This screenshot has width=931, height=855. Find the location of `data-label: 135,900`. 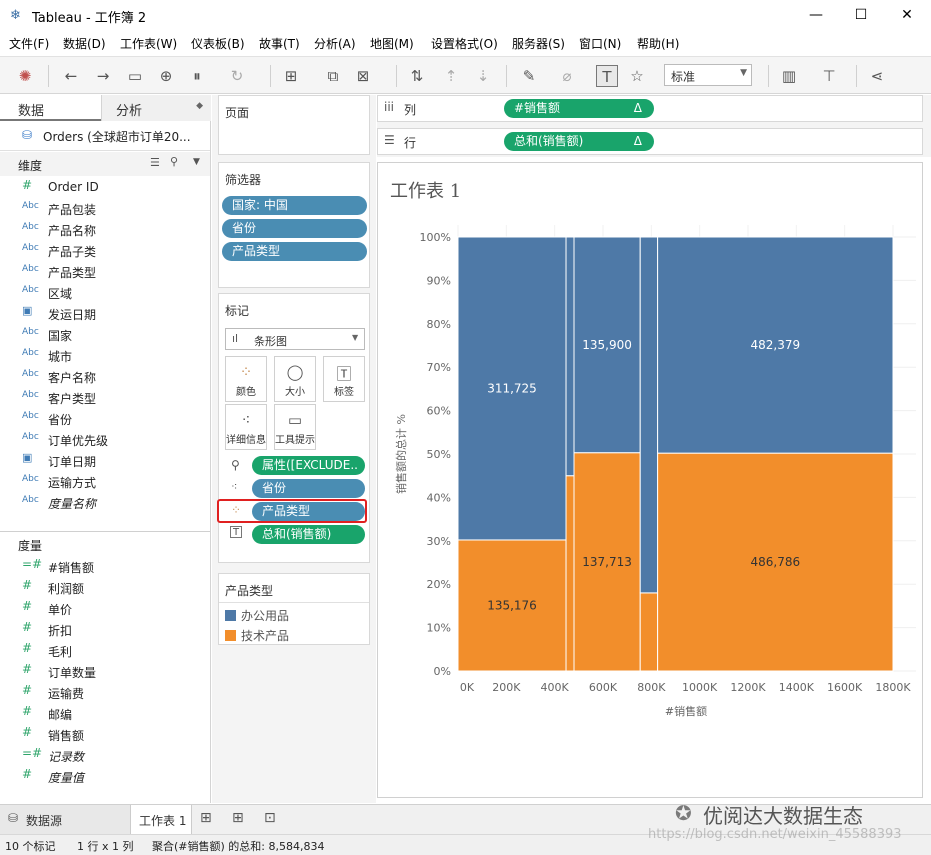

data-label: 135,900 is located at coordinates (607, 345).